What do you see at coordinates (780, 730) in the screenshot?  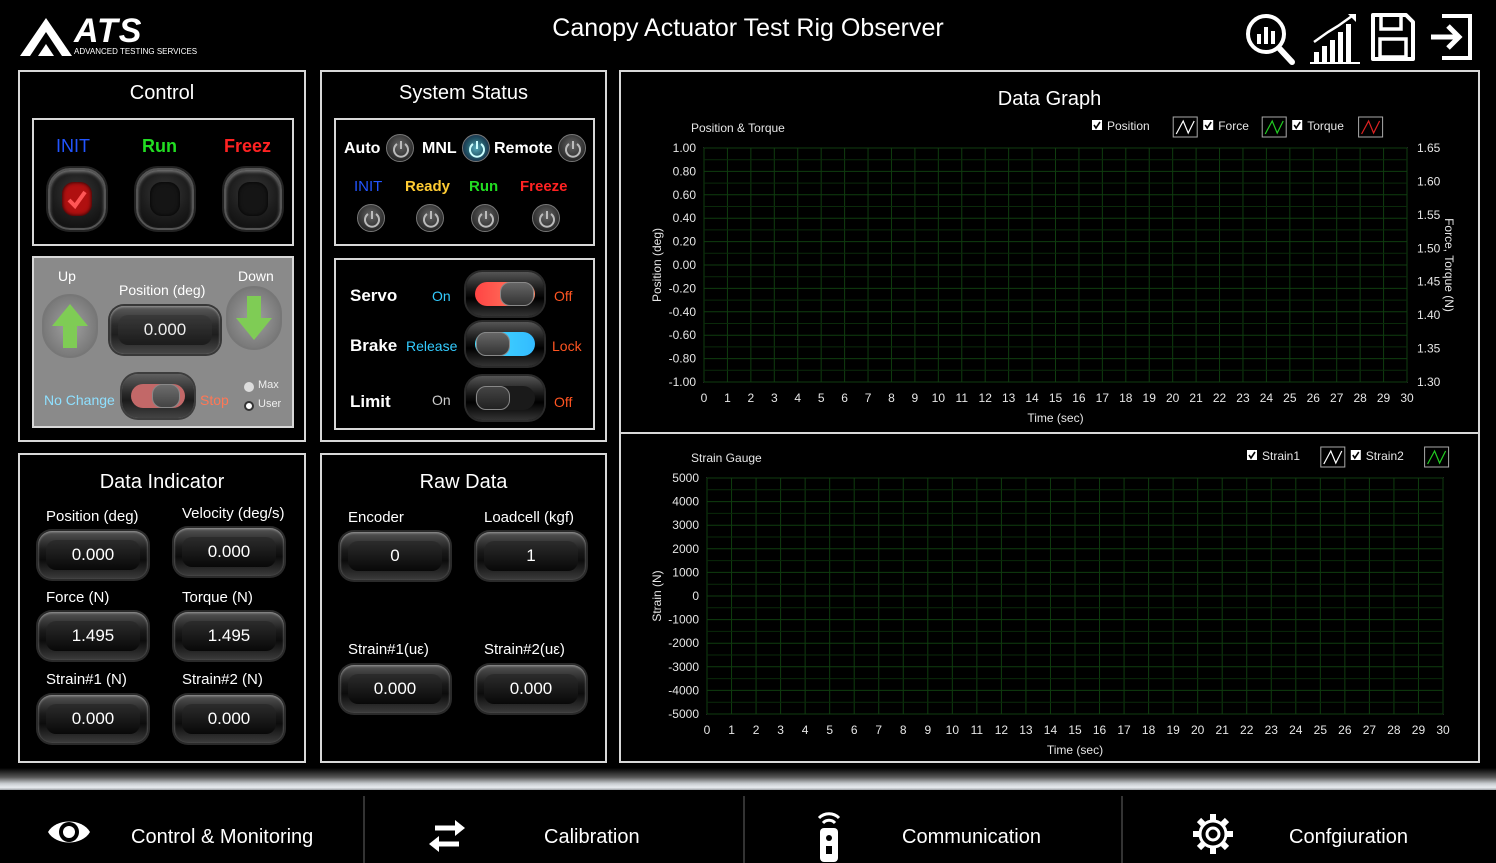 I see `x-tick-label: 3` at bounding box center [780, 730].